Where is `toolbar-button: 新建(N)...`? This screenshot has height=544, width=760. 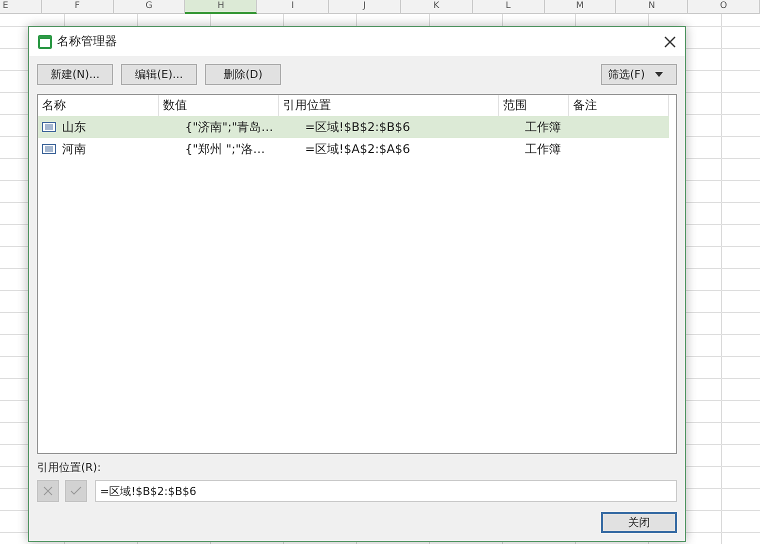 toolbar-button: 新建(N)... is located at coordinates (75, 74).